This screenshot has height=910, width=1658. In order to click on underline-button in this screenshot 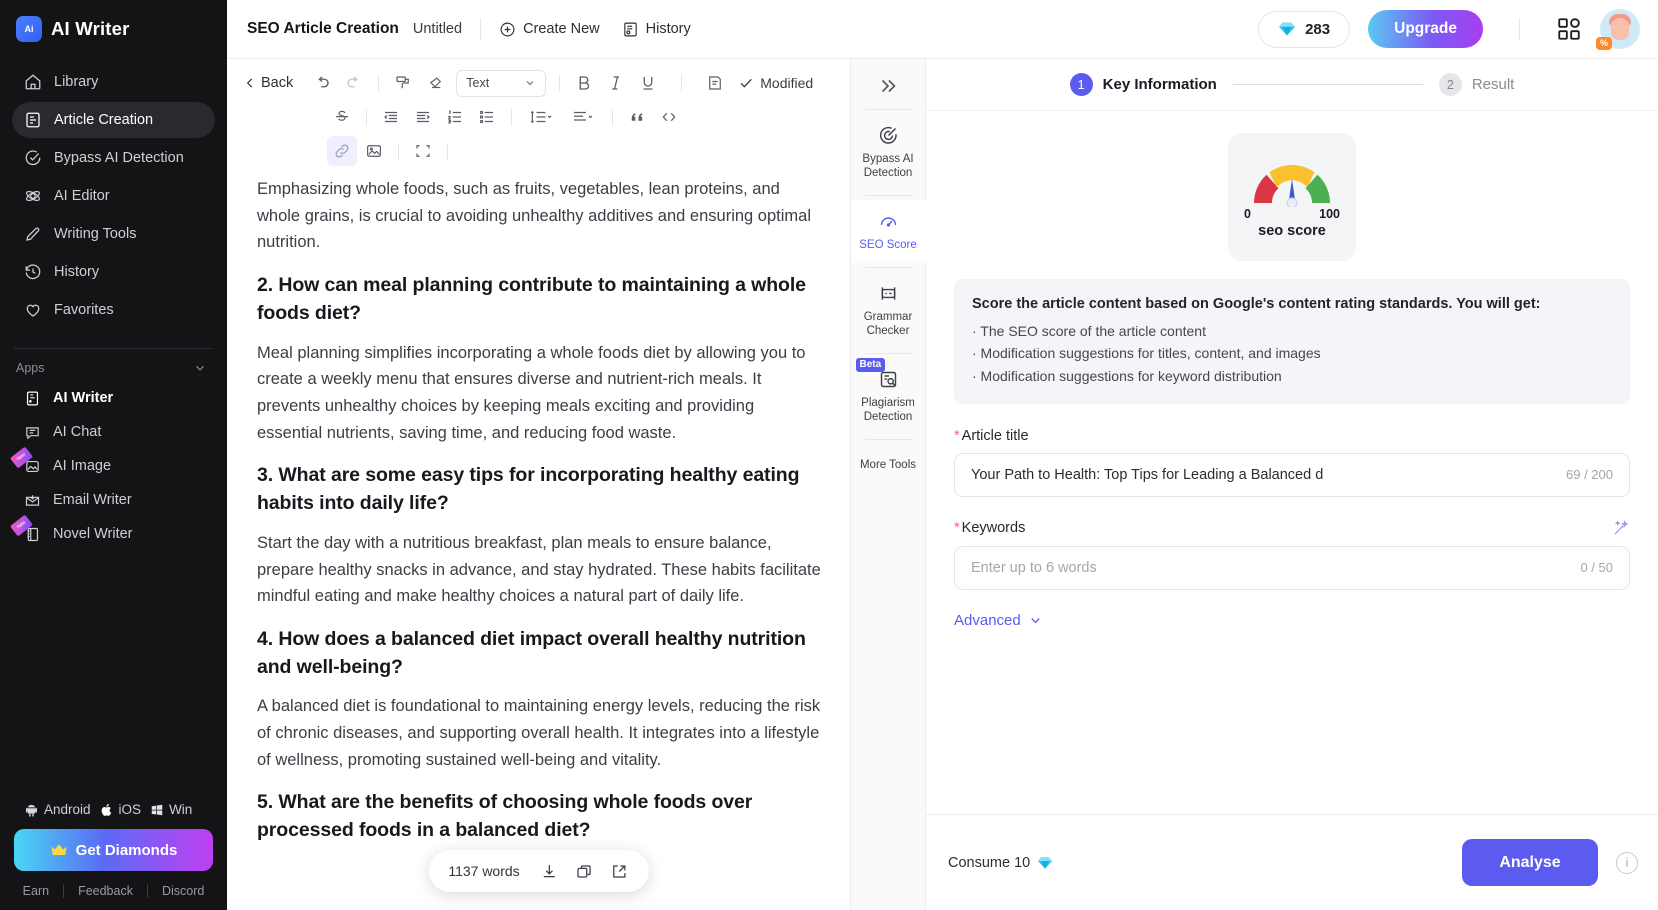, I will do `click(648, 83)`.